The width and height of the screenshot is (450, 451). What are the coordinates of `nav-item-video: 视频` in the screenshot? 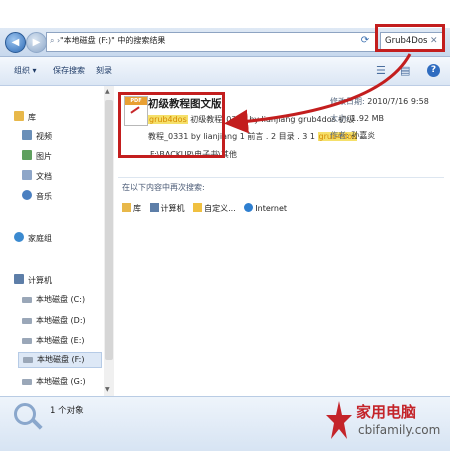 It's located at (37, 137).